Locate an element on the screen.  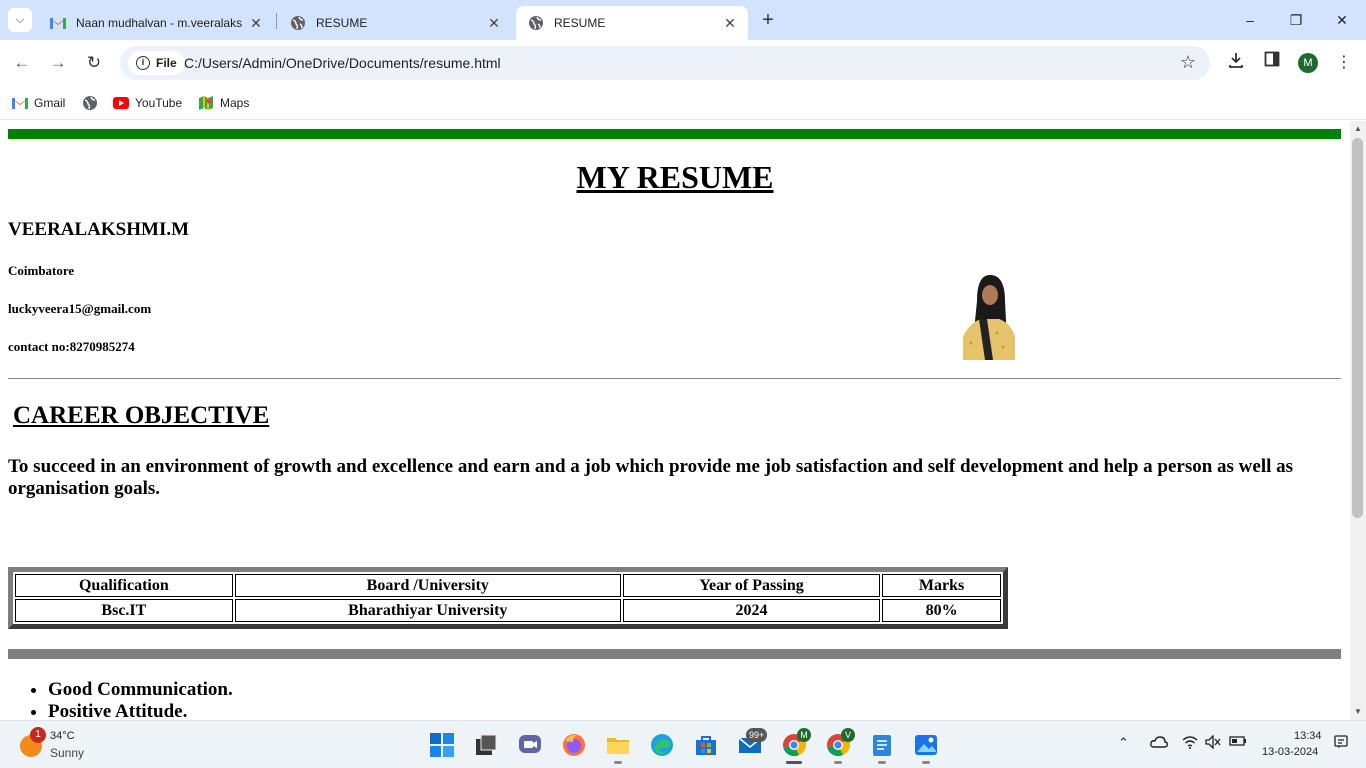
bookmark-star-icon: ☆ is located at coordinates (1188, 62).